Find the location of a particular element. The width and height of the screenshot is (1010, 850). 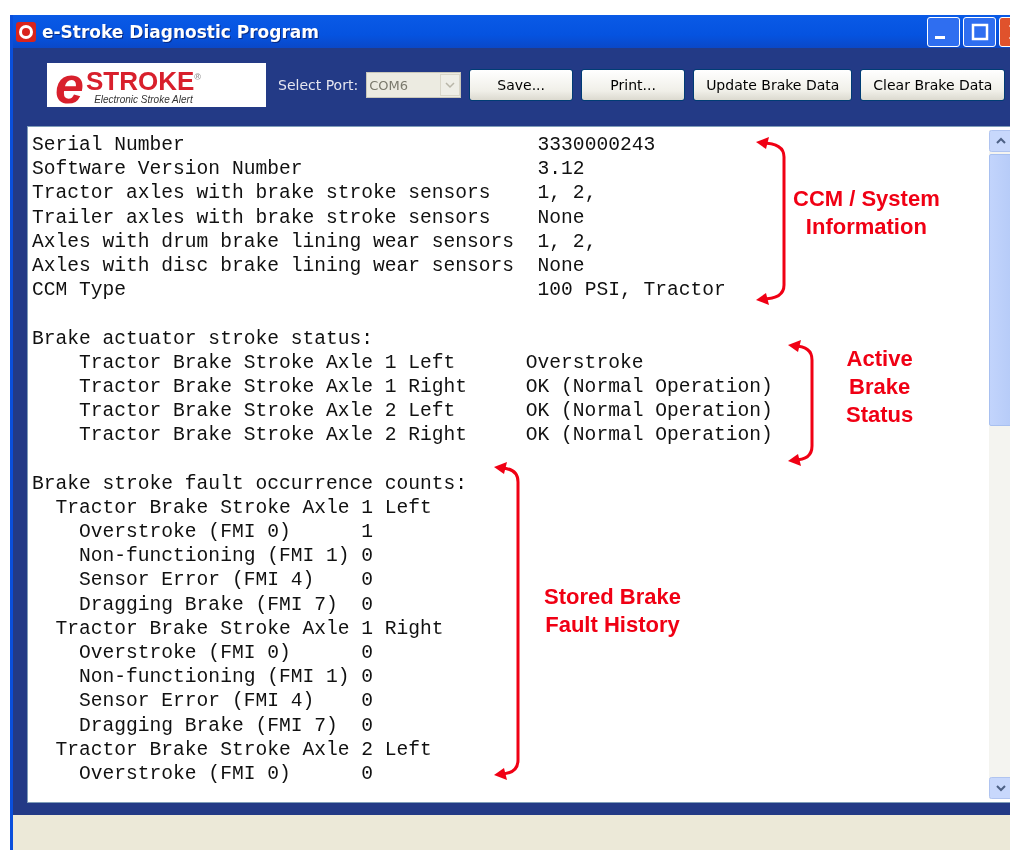

scroll-thumb is located at coordinates (999, 290).